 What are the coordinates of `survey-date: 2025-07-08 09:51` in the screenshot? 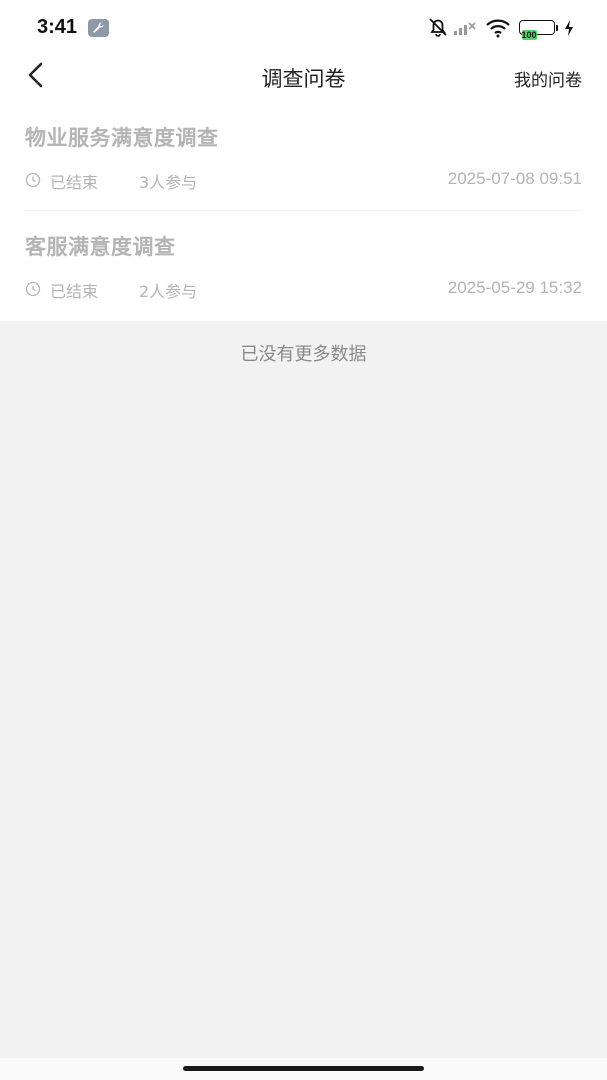 It's located at (514, 178).